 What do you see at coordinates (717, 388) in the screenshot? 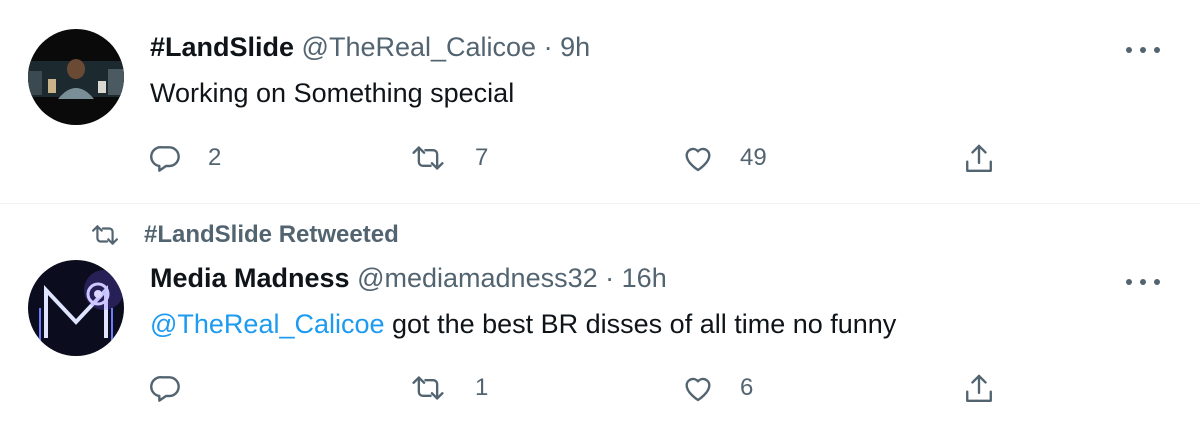
I see `like-button: 6` at bounding box center [717, 388].